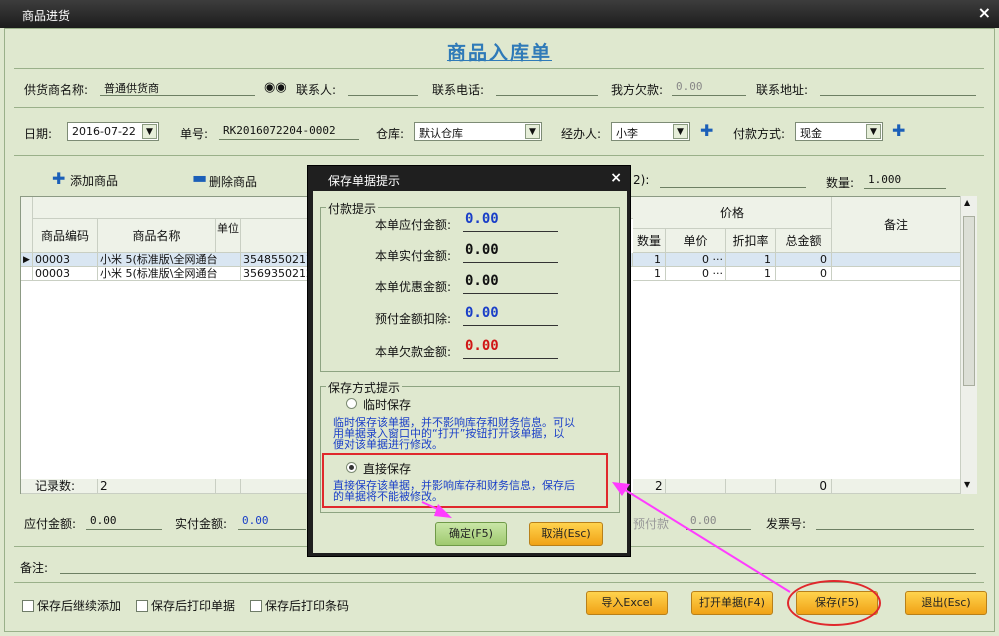 The image size is (999, 636). I want to click on arrow-to-direct-save, so click(706, 540).